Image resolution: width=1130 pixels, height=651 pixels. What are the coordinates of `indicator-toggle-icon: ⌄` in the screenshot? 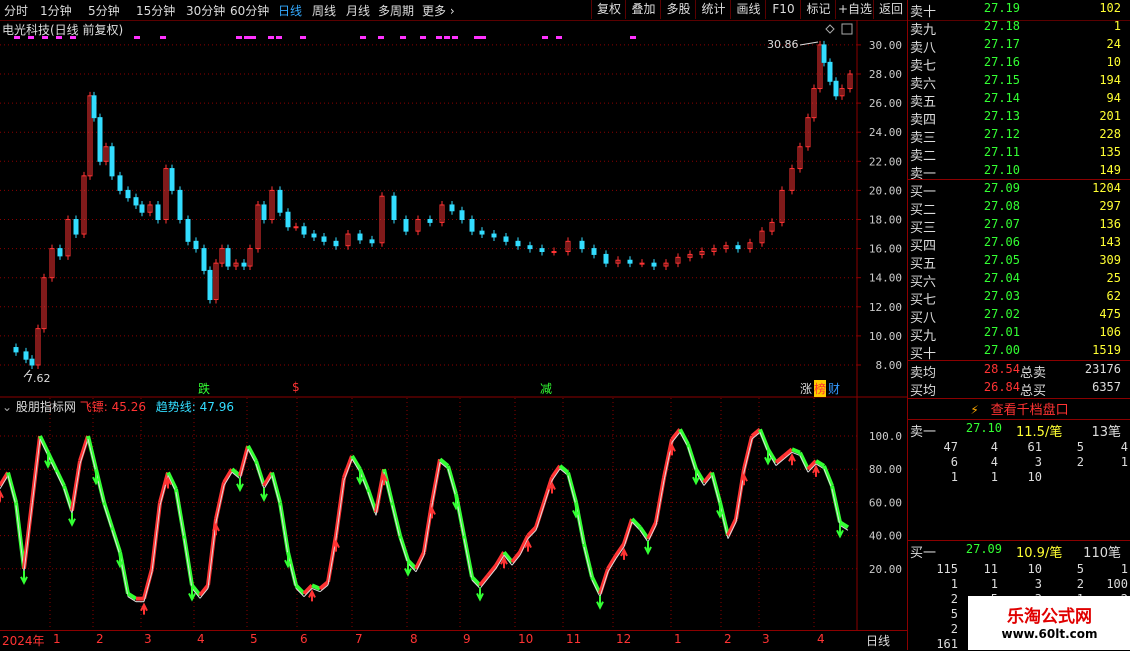 It's located at (7, 407).